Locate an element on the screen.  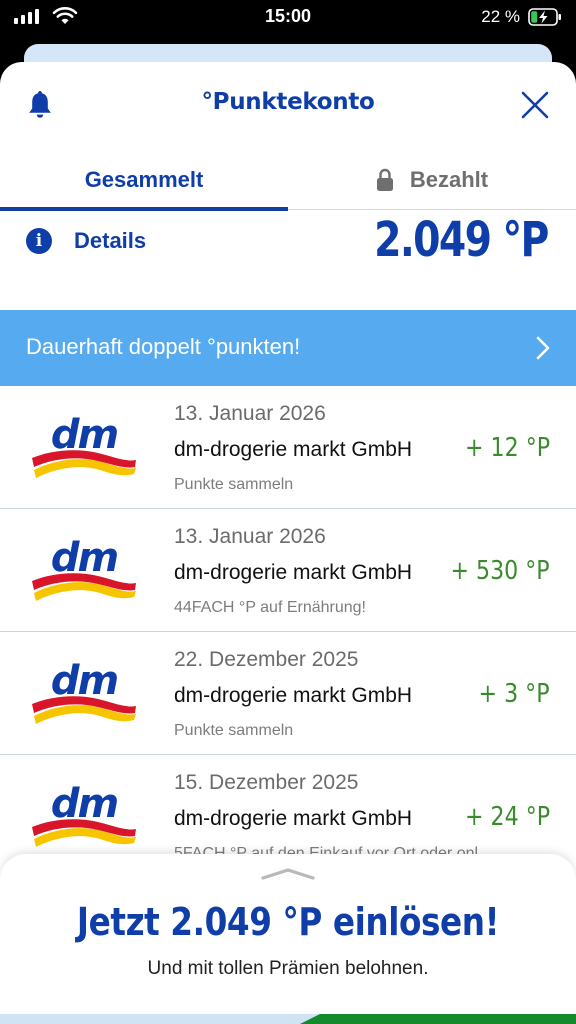
info-icon: i is located at coordinates (39, 241).